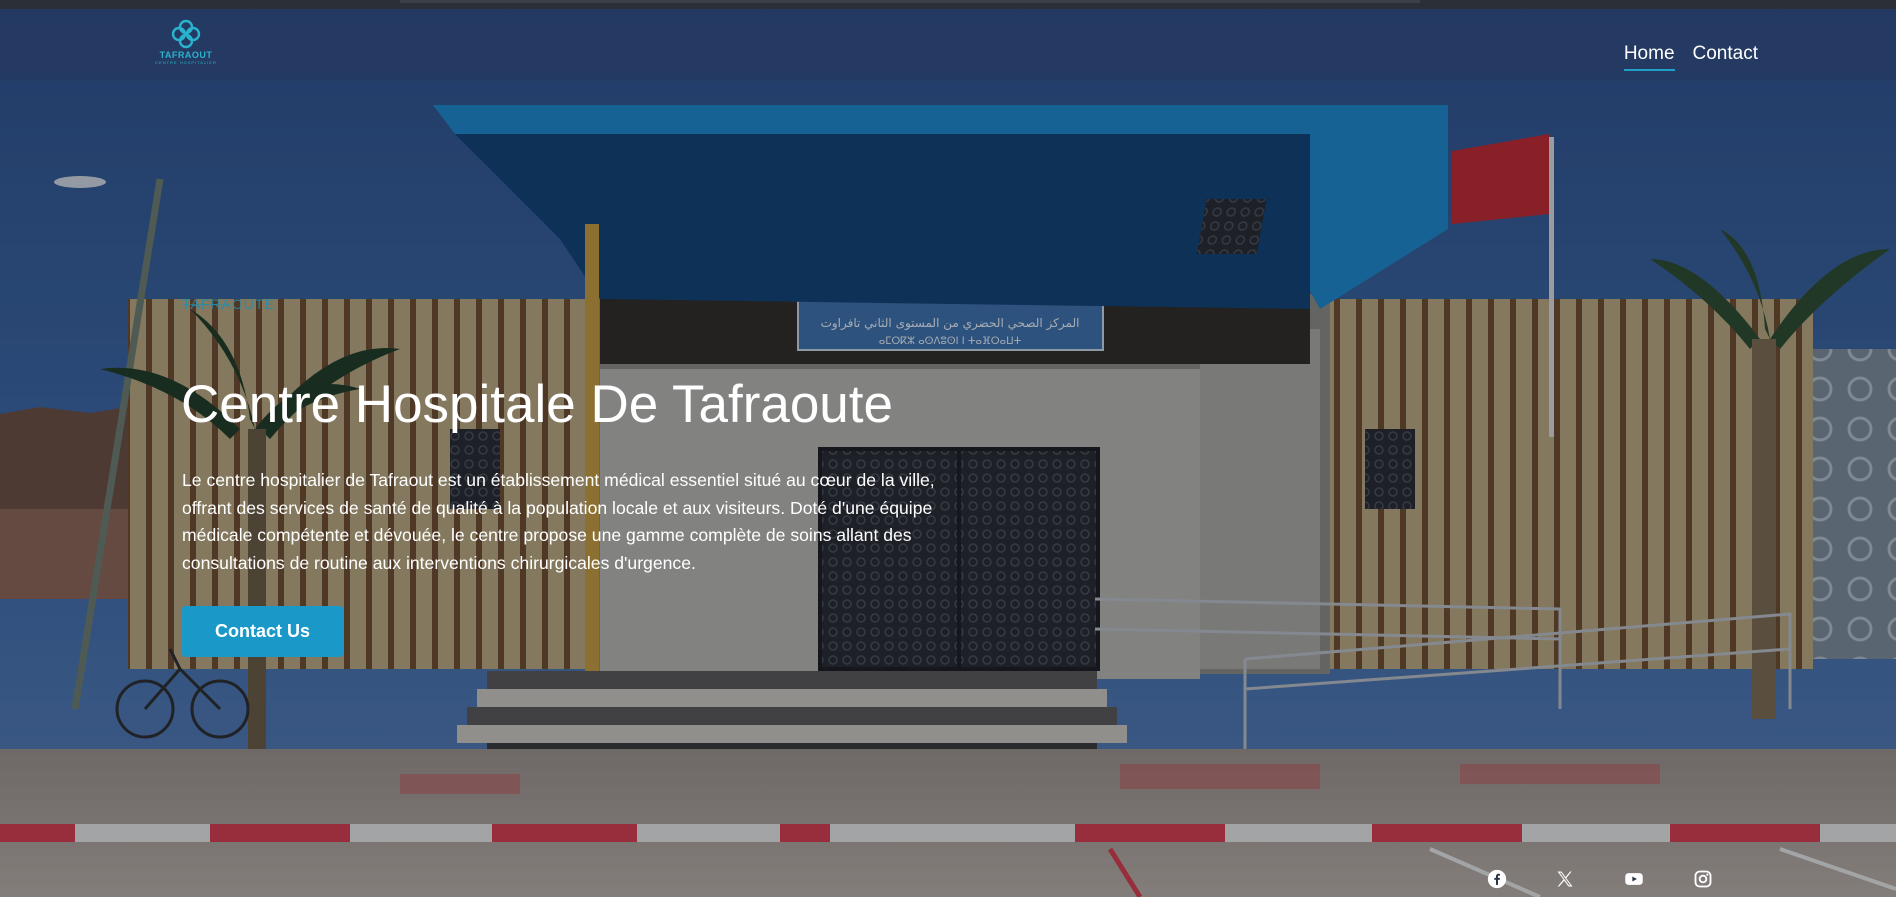  Describe the element at coordinates (1690, 57) in the screenshot. I see `main-nav: Home Contact` at that location.